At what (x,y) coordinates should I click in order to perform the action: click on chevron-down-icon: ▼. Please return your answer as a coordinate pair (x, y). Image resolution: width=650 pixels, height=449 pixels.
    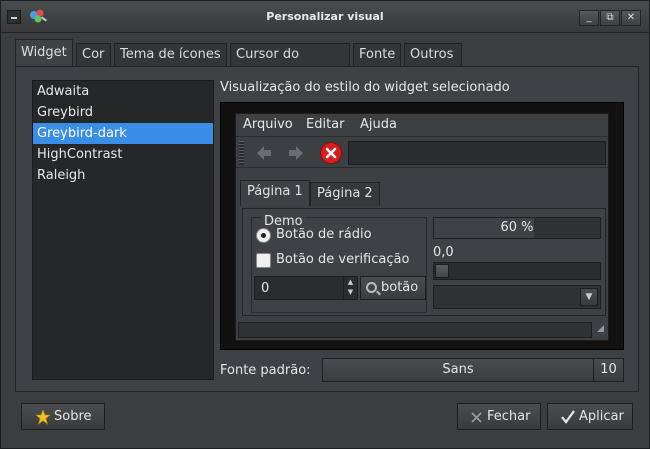
    Looking at the image, I should click on (589, 297).